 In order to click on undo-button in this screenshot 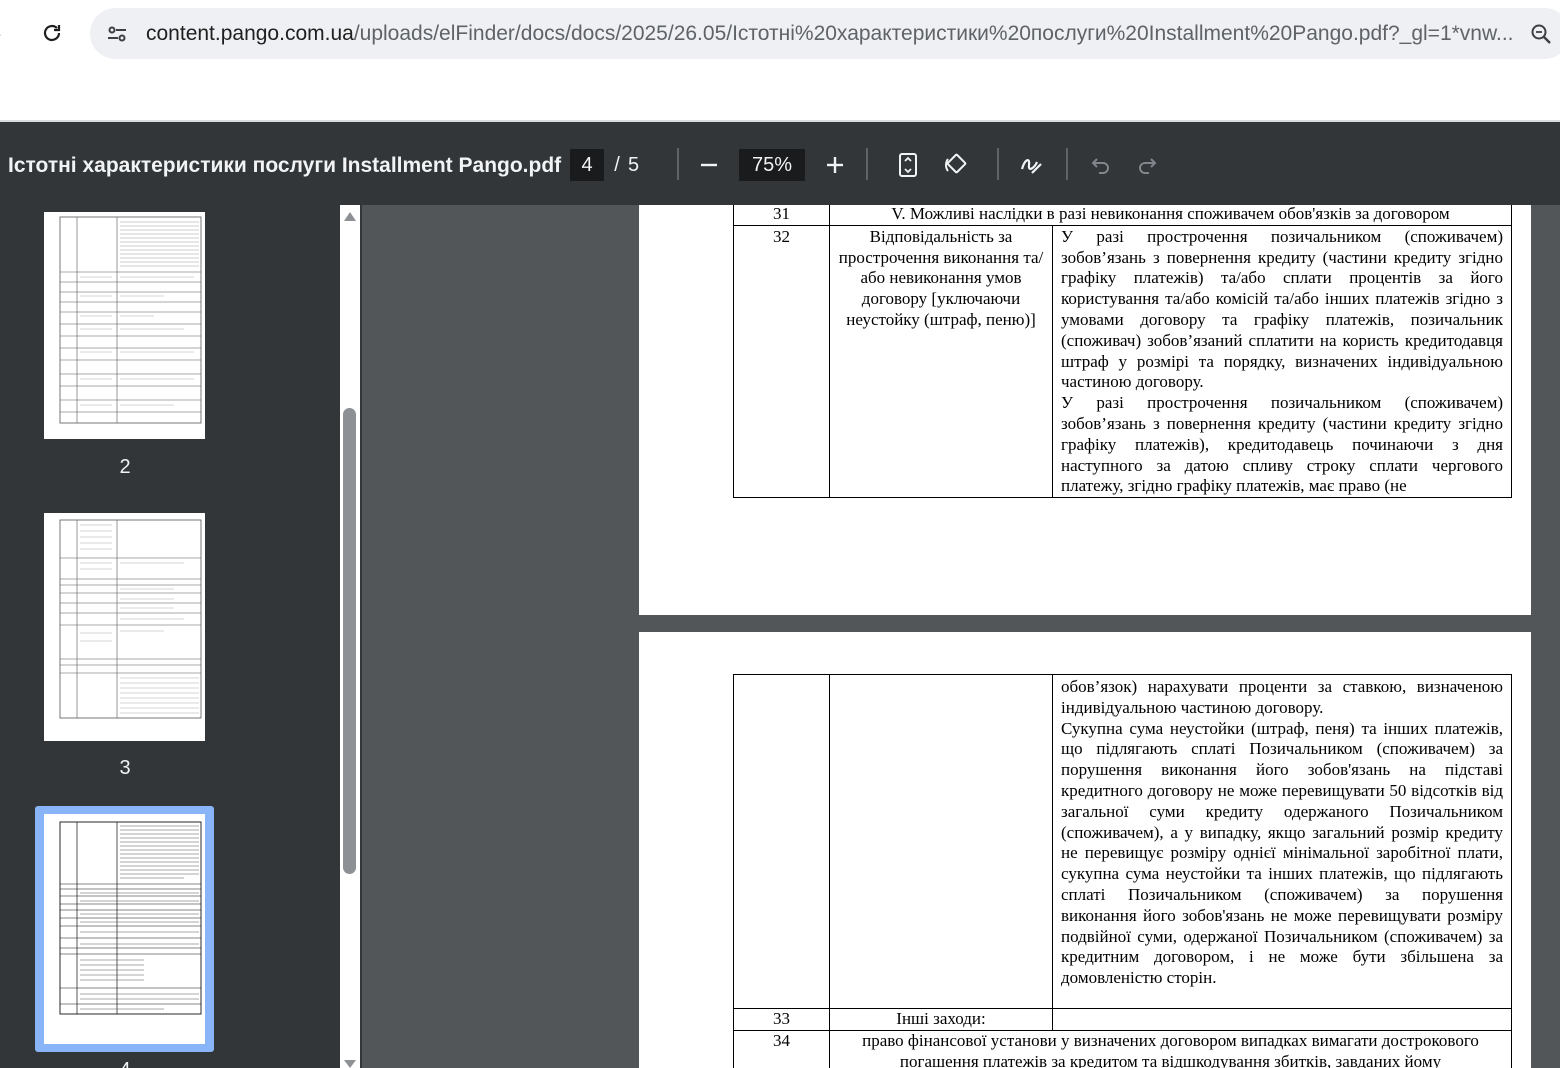, I will do `click(1100, 165)`.